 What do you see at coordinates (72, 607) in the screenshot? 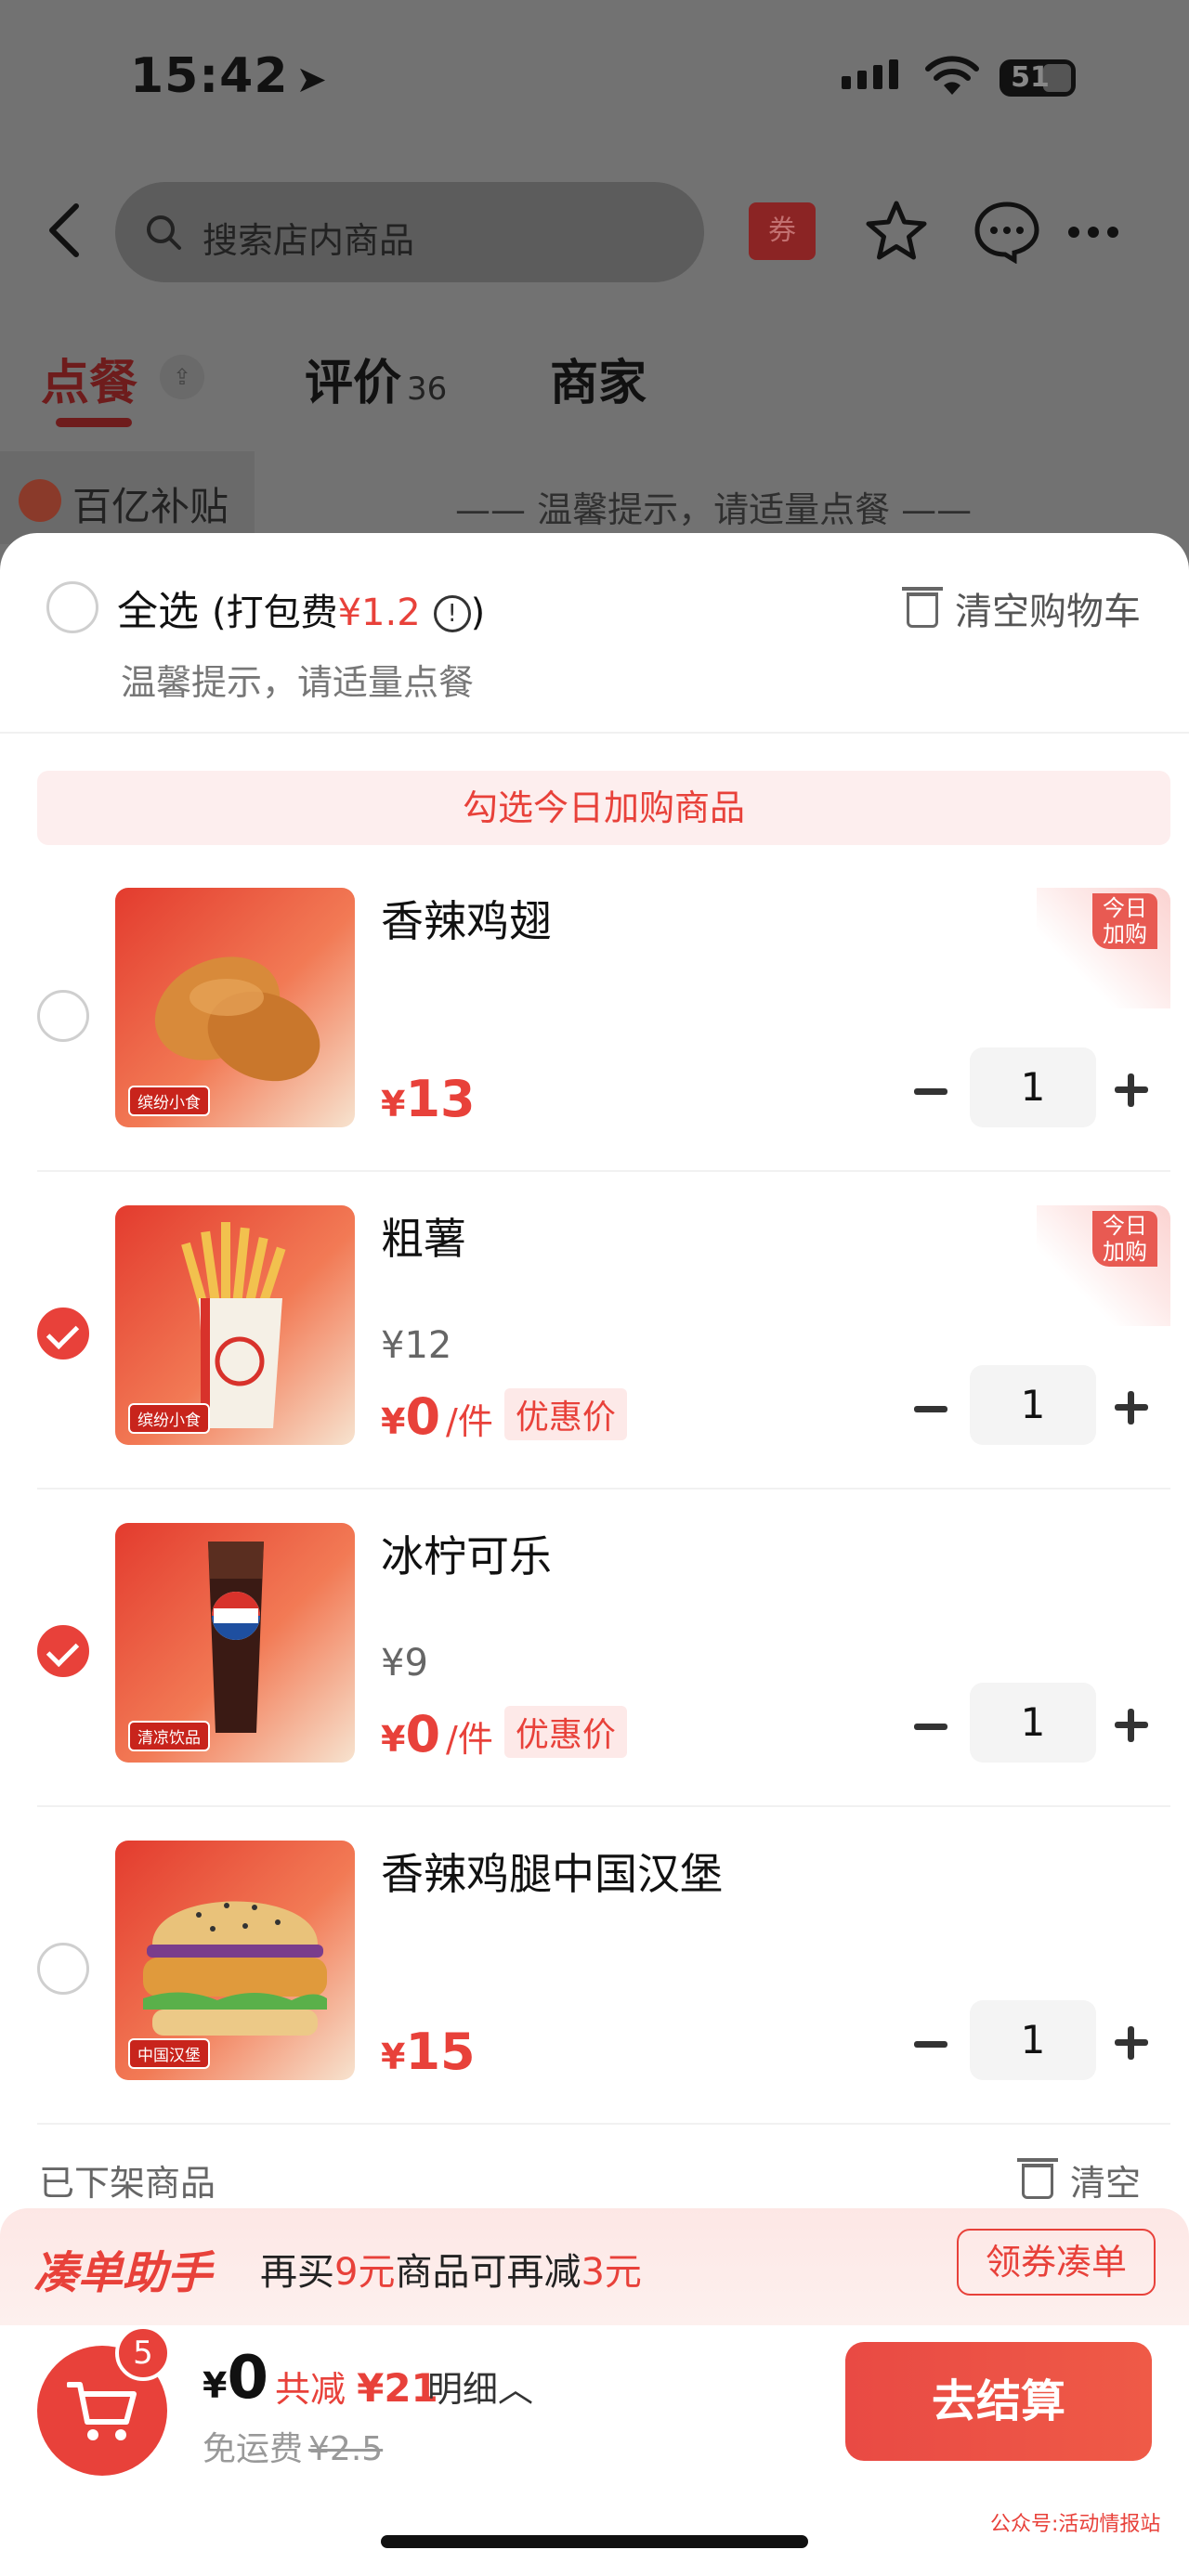
I see `select-all-checkbox` at bounding box center [72, 607].